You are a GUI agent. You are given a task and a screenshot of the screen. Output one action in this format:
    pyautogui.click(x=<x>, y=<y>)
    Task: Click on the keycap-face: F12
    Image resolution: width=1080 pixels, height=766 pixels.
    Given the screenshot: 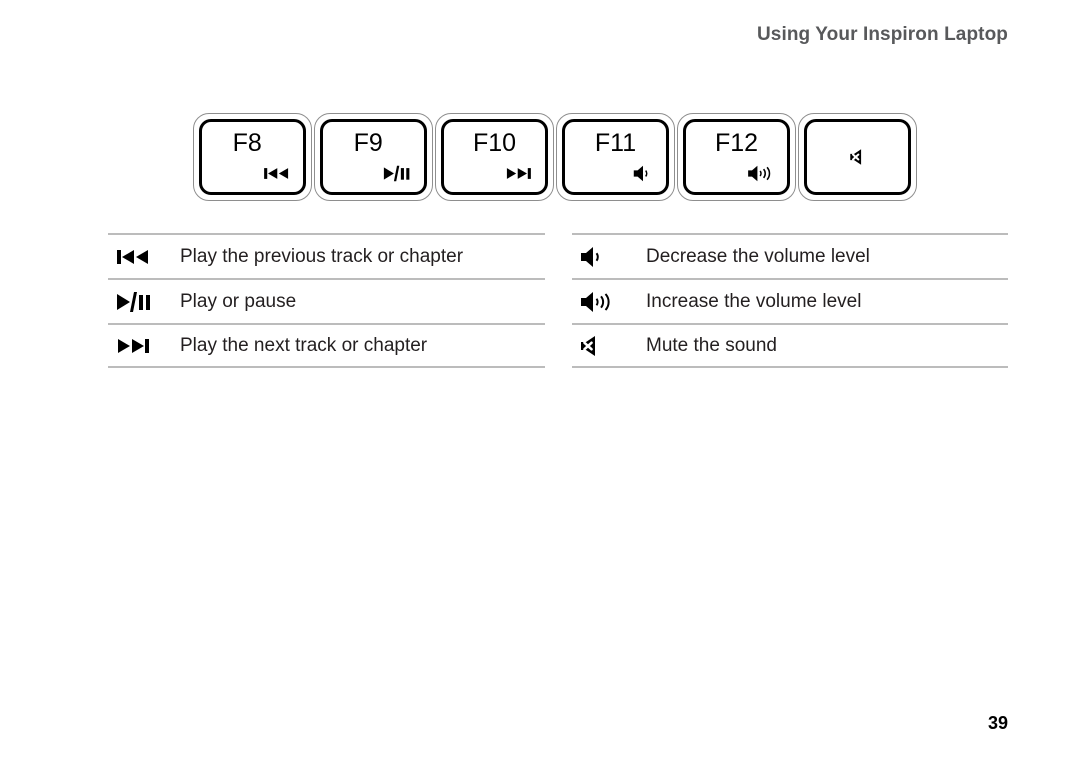 What is the action you would take?
    pyautogui.click(x=736, y=157)
    